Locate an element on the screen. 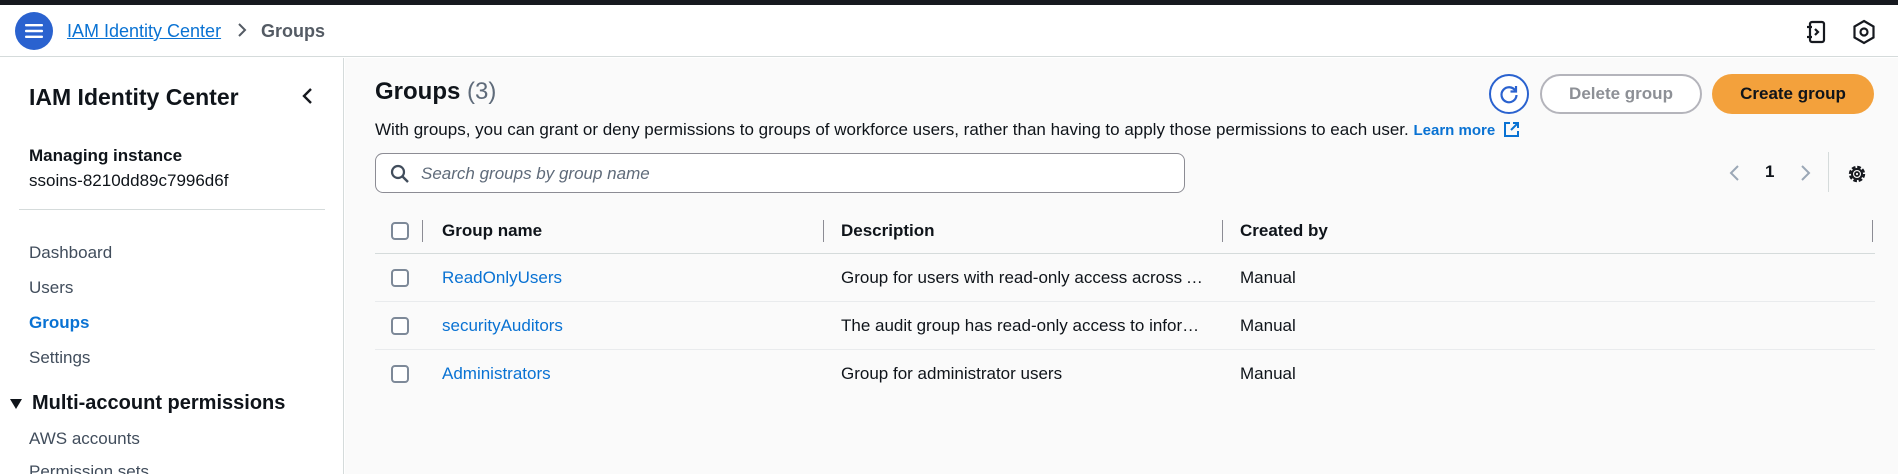 This screenshot has height=474, width=1898. search-input is located at coordinates (791, 174).